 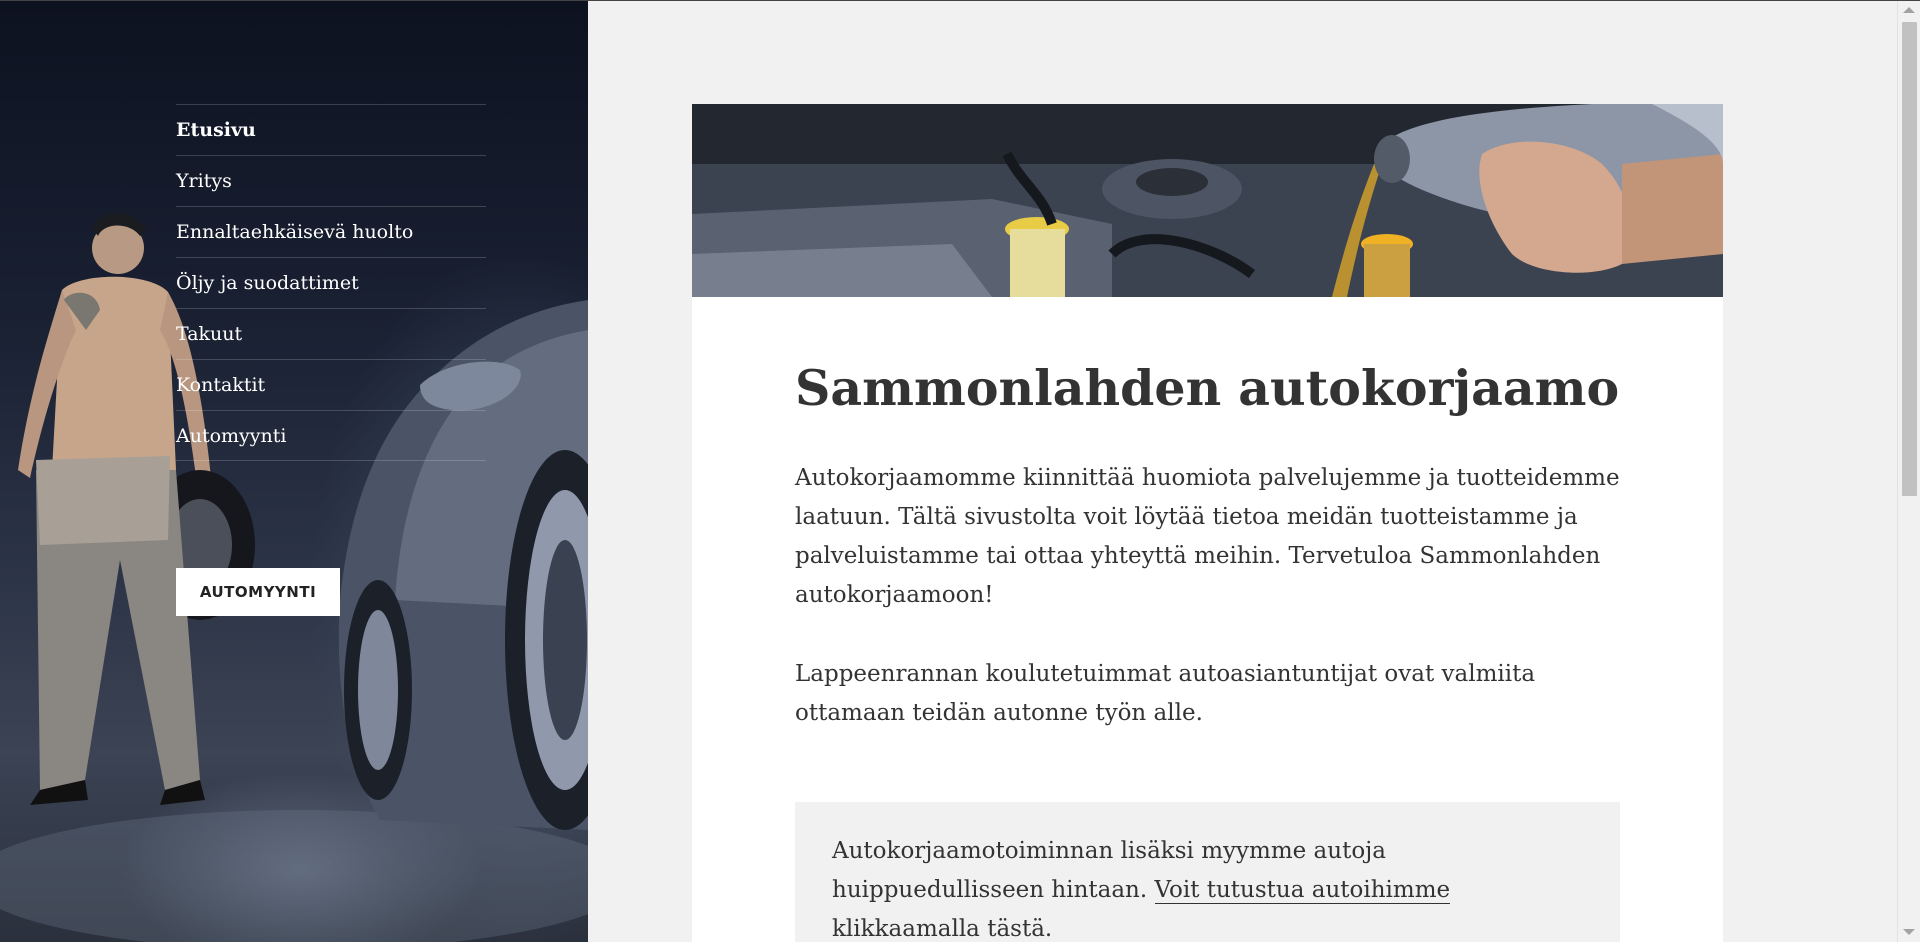 I want to click on nav-item-yritys: Yritys, so click(x=331, y=180).